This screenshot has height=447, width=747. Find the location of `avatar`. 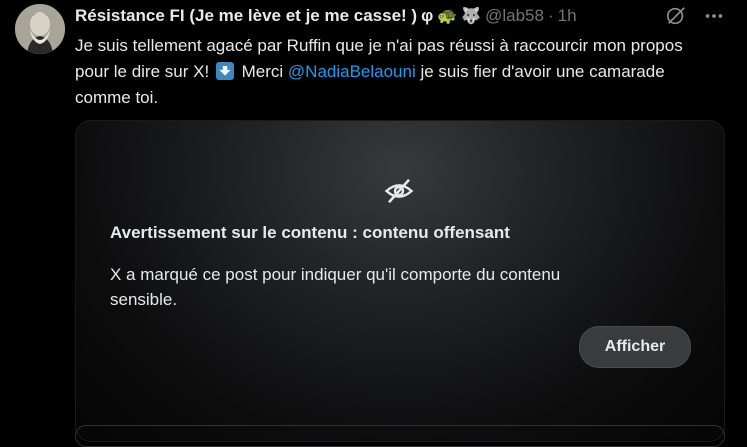

avatar is located at coordinates (40, 29).